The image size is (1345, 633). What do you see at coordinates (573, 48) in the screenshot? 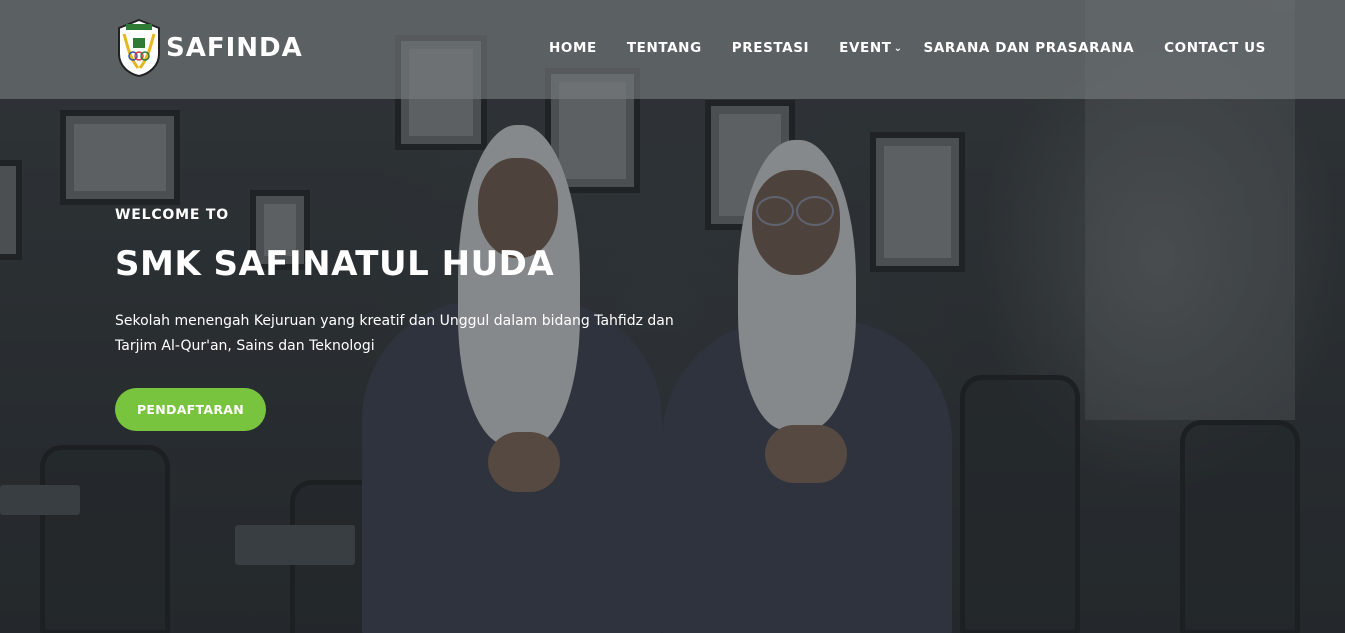
I see `nav-home: HOME` at bounding box center [573, 48].